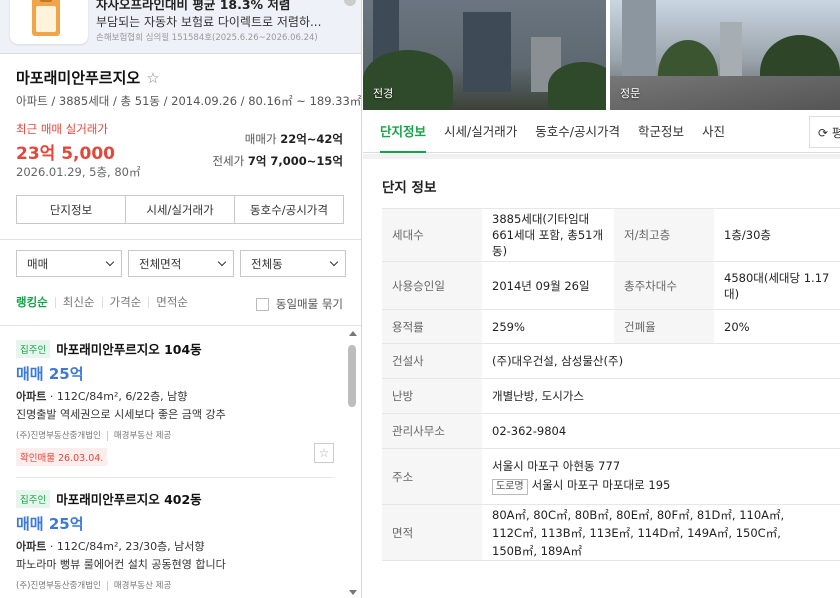 The width and height of the screenshot is (840, 598). Describe the element at coordinates (260, 139) in the screenshot. I see `sale-price-label: 매매가` at that location.